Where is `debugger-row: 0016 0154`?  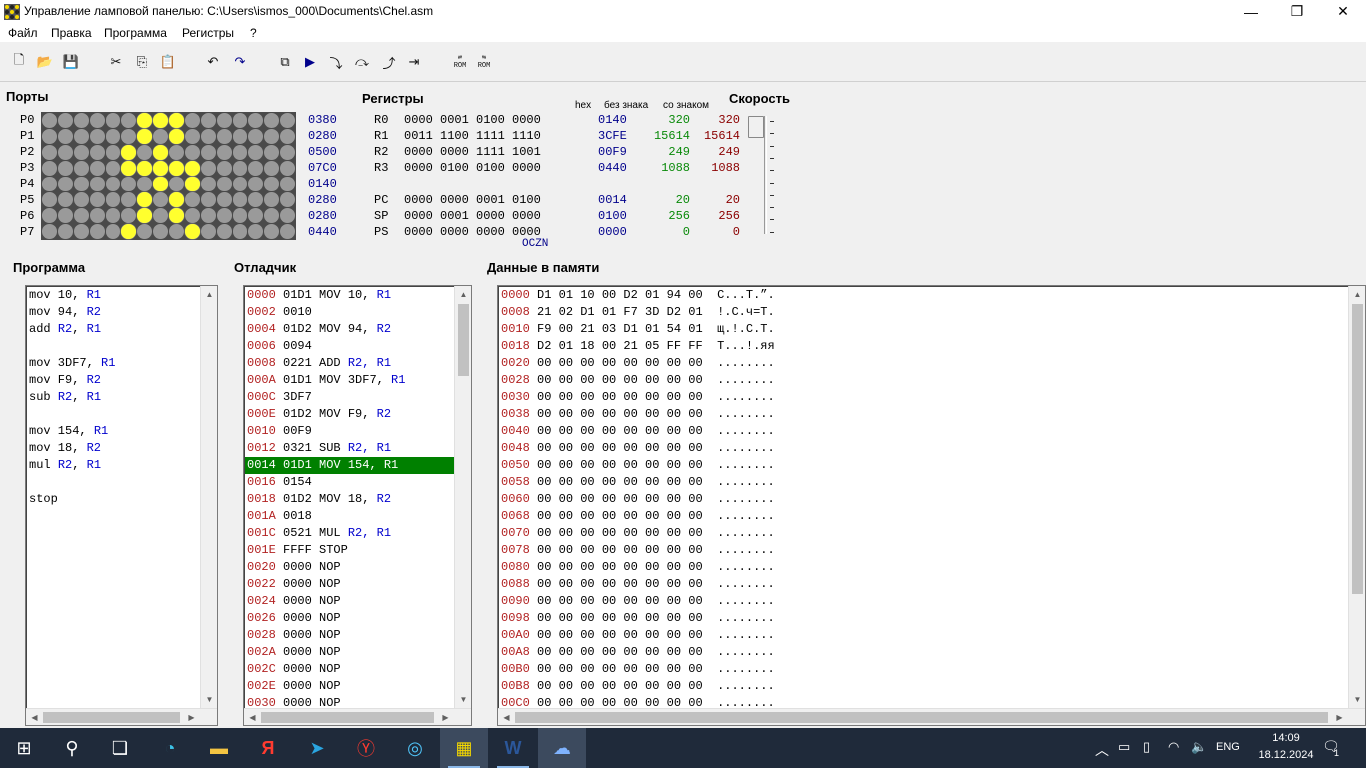 debugger-row: 0016 0154 is located at coordinates (350, 482).